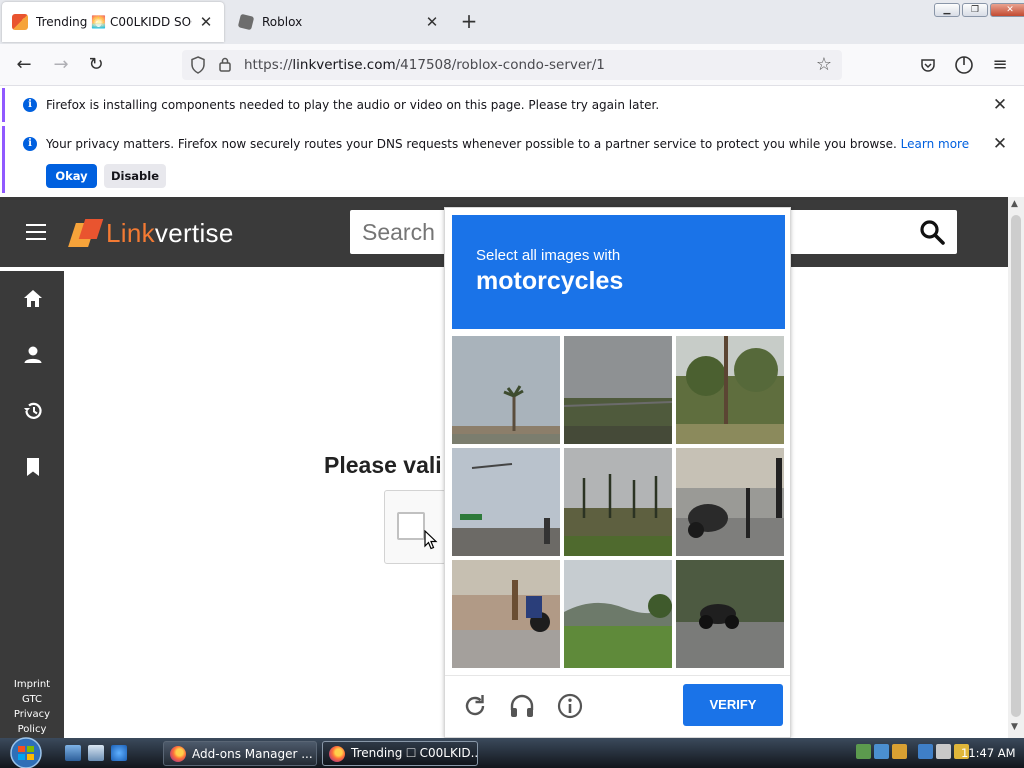 The height and width of the screenshot is (768, 1024). Describe the element at coordinates (550, 281) in the screenshot. I see `prompt-target: motorcycles` at that location.